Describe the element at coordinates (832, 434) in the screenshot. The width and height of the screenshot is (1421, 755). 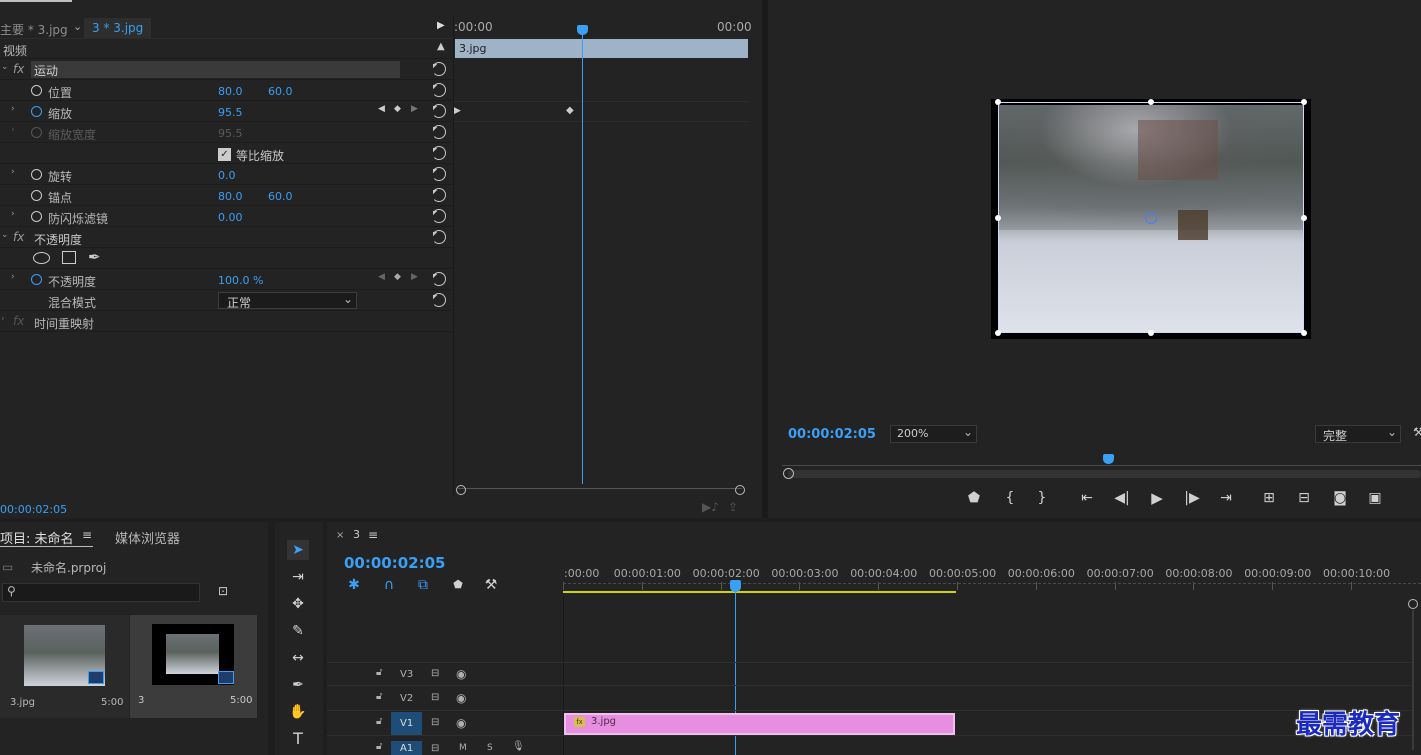
I see `program-timecode: 00:00:02:05` at that location.